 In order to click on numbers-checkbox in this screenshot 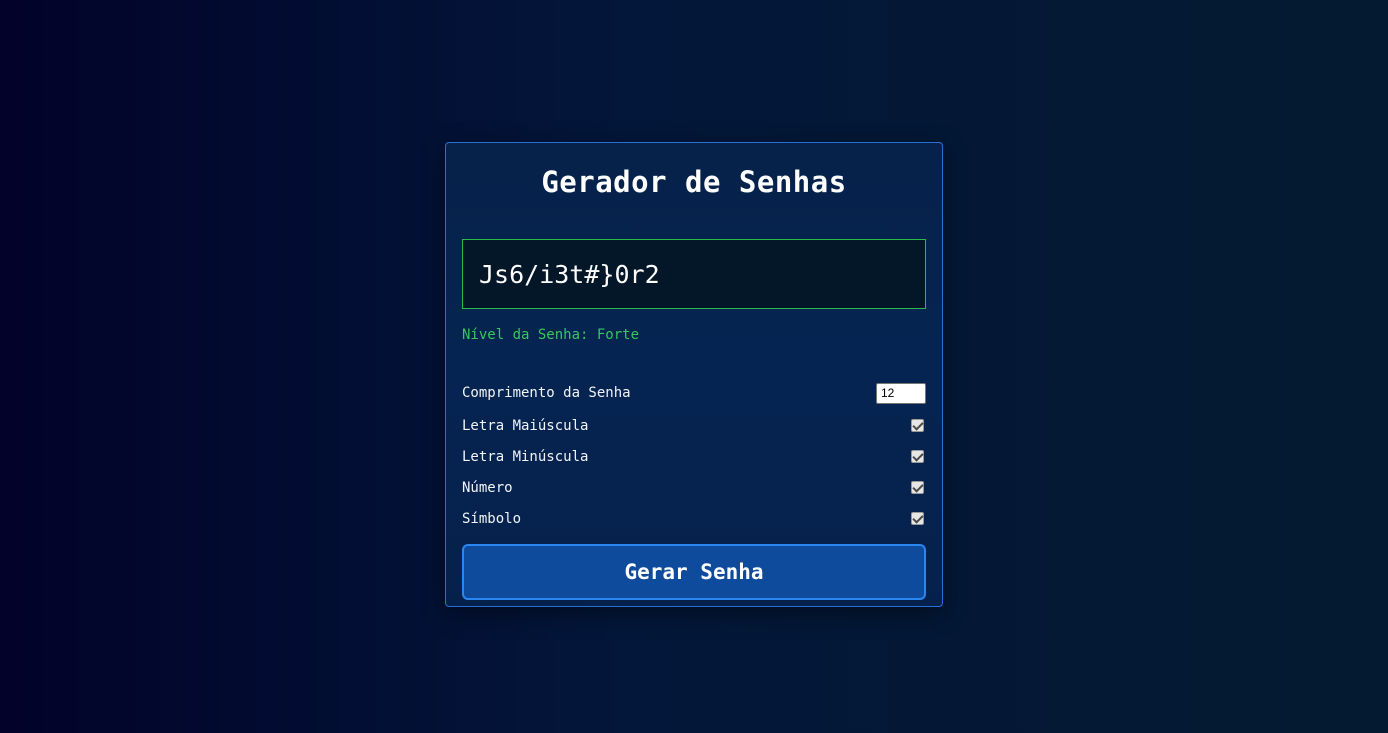, I will do `click(917, 487)`.